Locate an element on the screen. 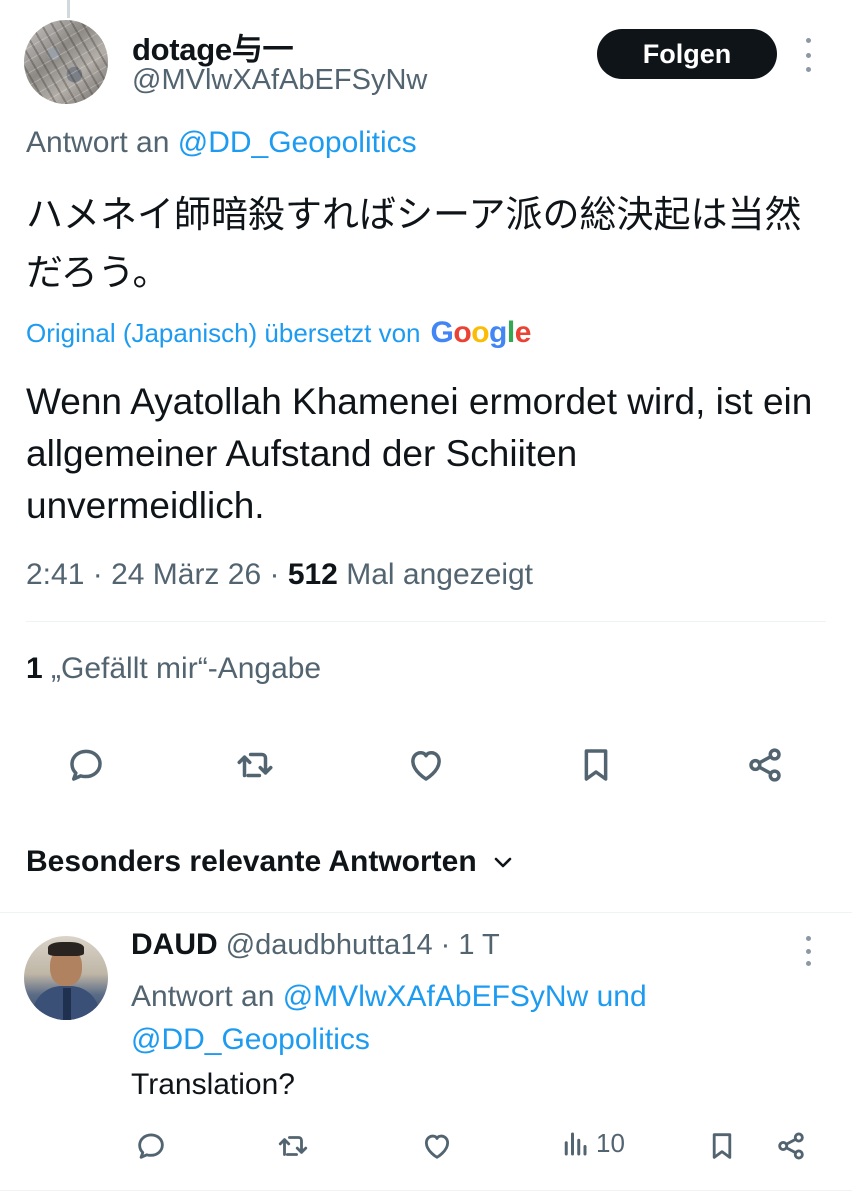  replies-sort-label: Besonders relevante Antworten is located at coordinates (251, 861).